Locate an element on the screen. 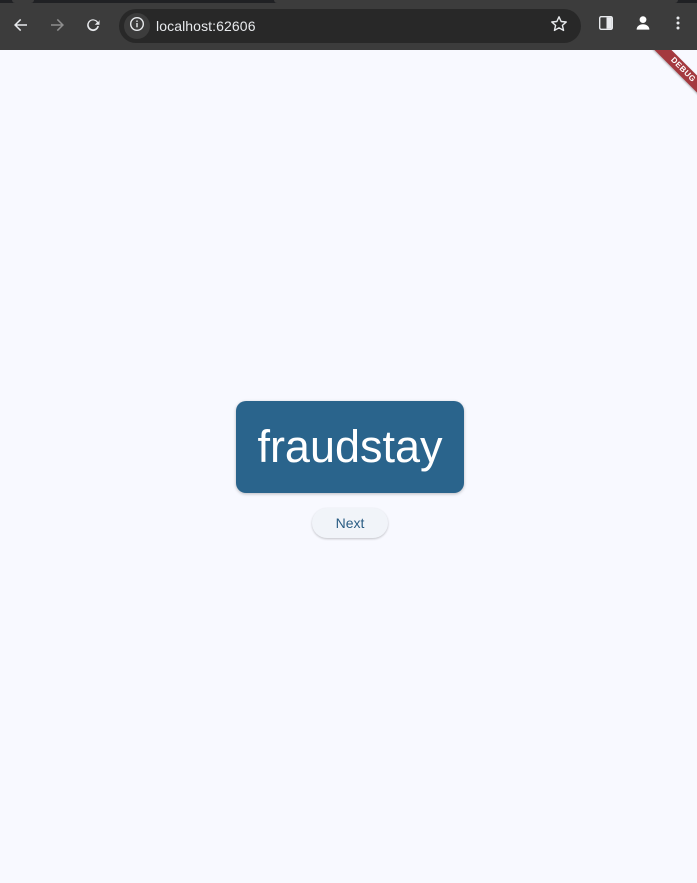  address-bar: localhost:62606 is located at coordinates (350, 26).